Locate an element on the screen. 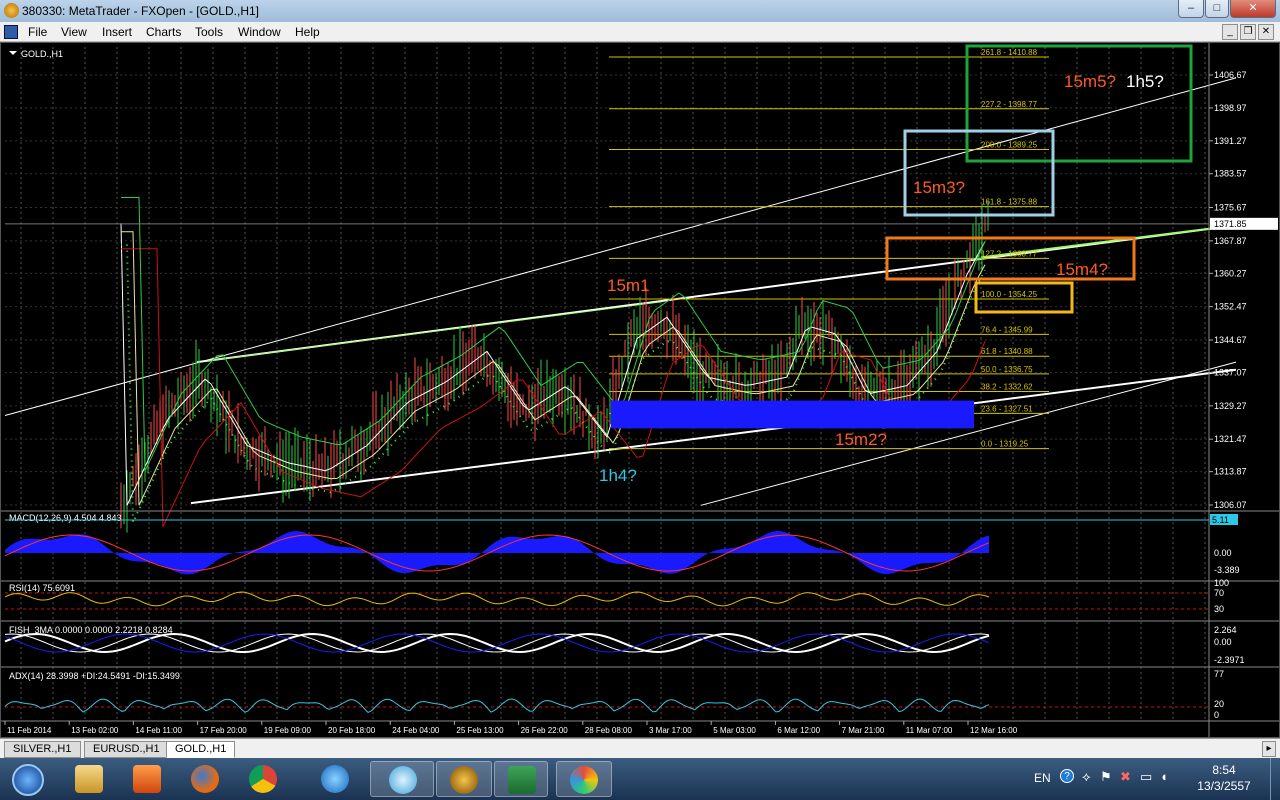 The height and width of the screenshot is (800, 1280). fib-level-label: 161.8 - 1375.88 is located at coordinates (1009, 202).